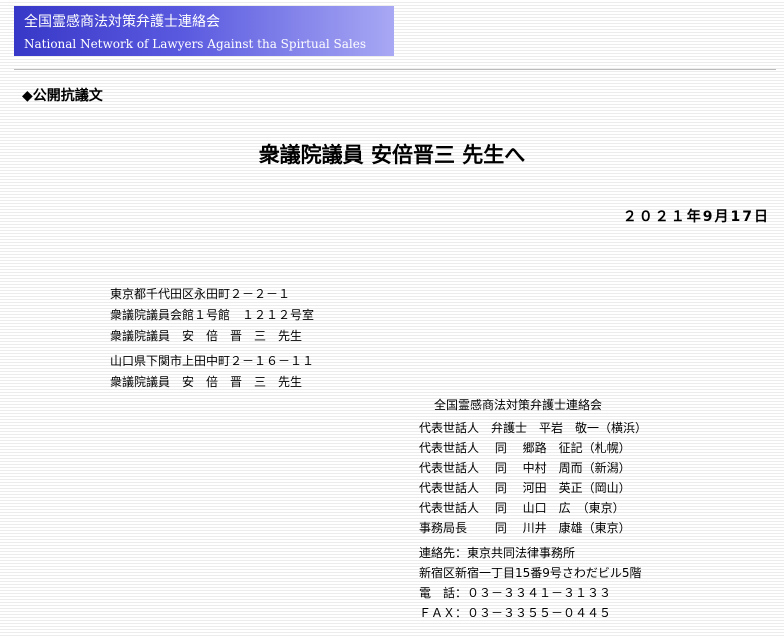 This screenshot has height=638, width=784. Describe the element at coordinates (518, 405) in the screenshot. I see `sender-org: 全国霊感商法対策弁護士連絡会` at that location.